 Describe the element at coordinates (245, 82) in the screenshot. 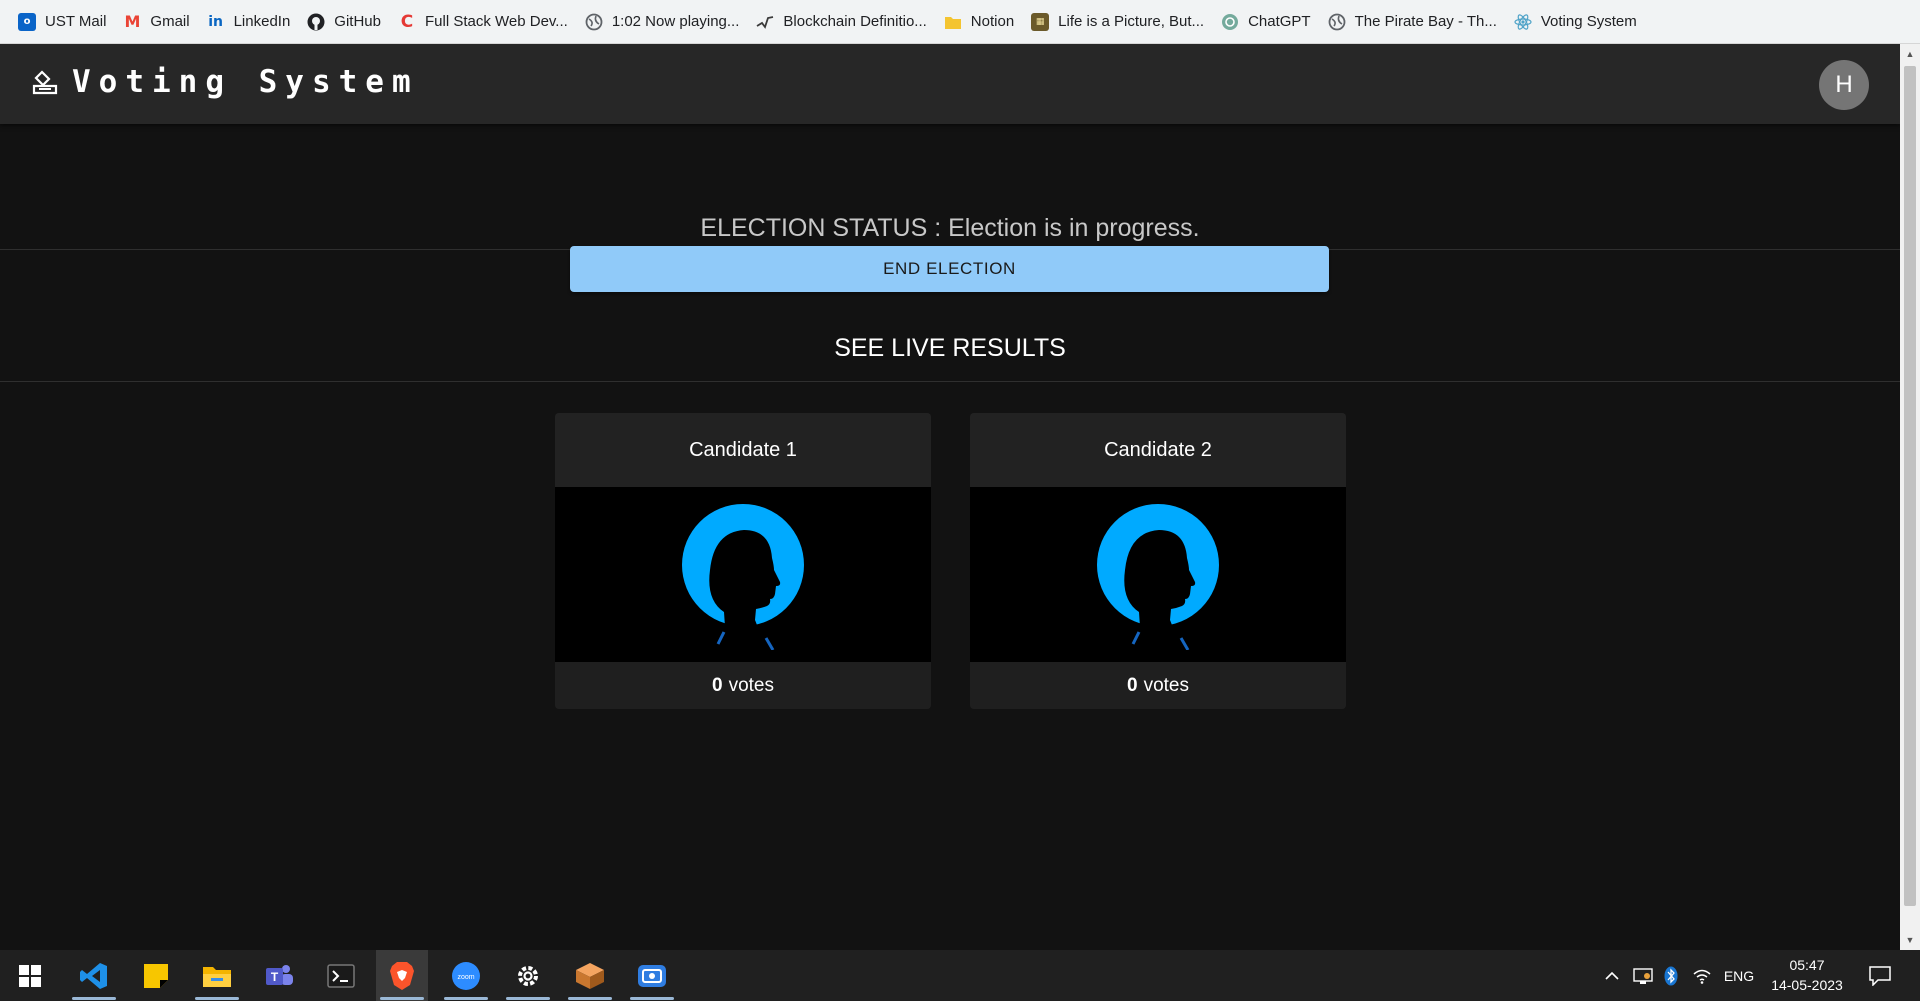

I see `app-title: Voting System` at that location.